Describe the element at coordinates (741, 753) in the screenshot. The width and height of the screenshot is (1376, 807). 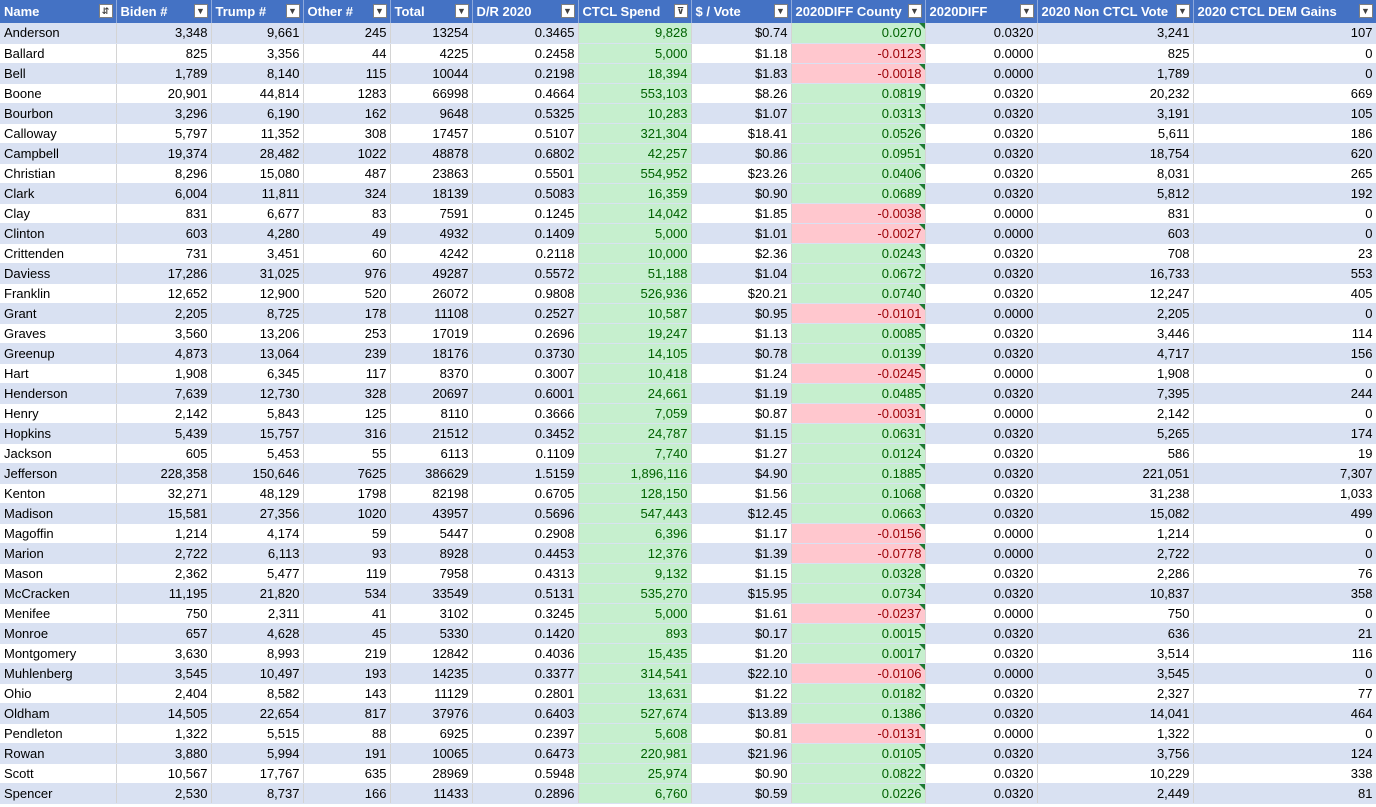
I see `cell-dollar-per-vote: $21.96` at that location.